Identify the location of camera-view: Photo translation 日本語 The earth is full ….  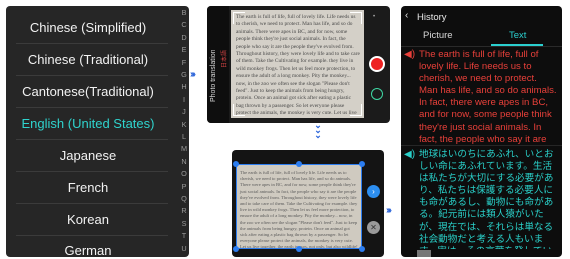
(298, 64).